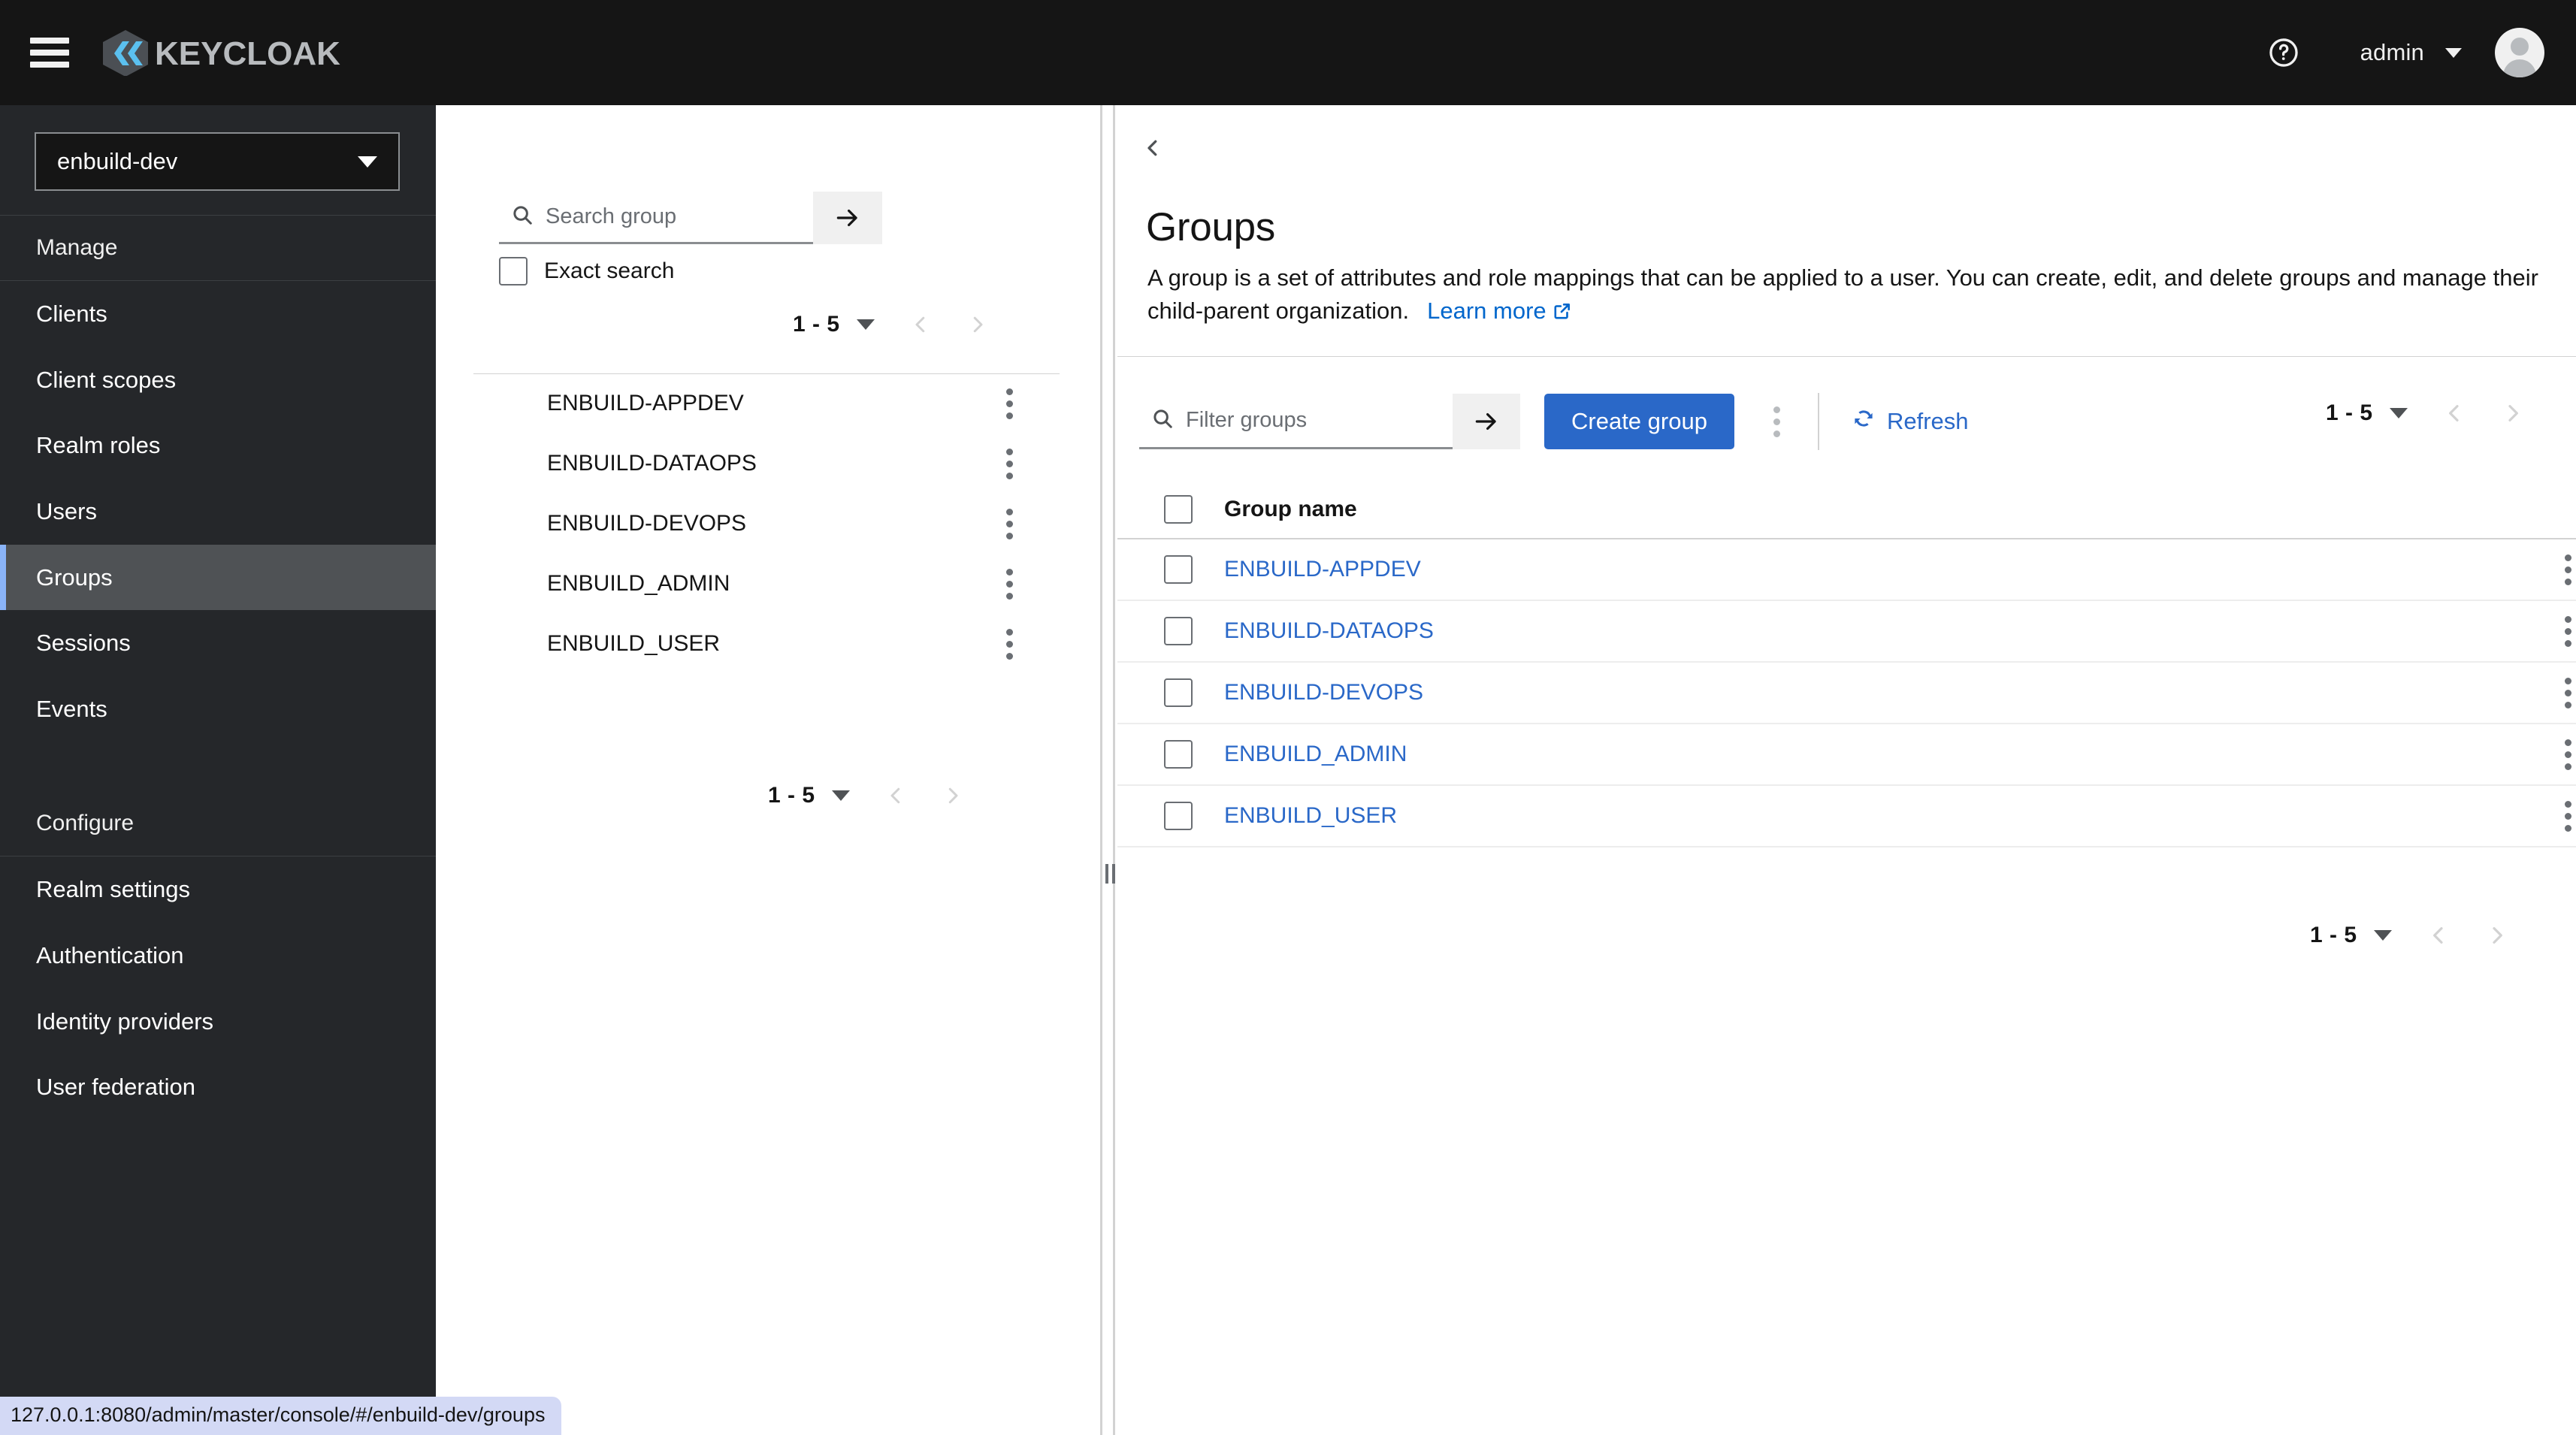 The width and height of the screenshot is (2576, 1435). I want to click on nav-section-configure-title: Configure, so click(218, 824).